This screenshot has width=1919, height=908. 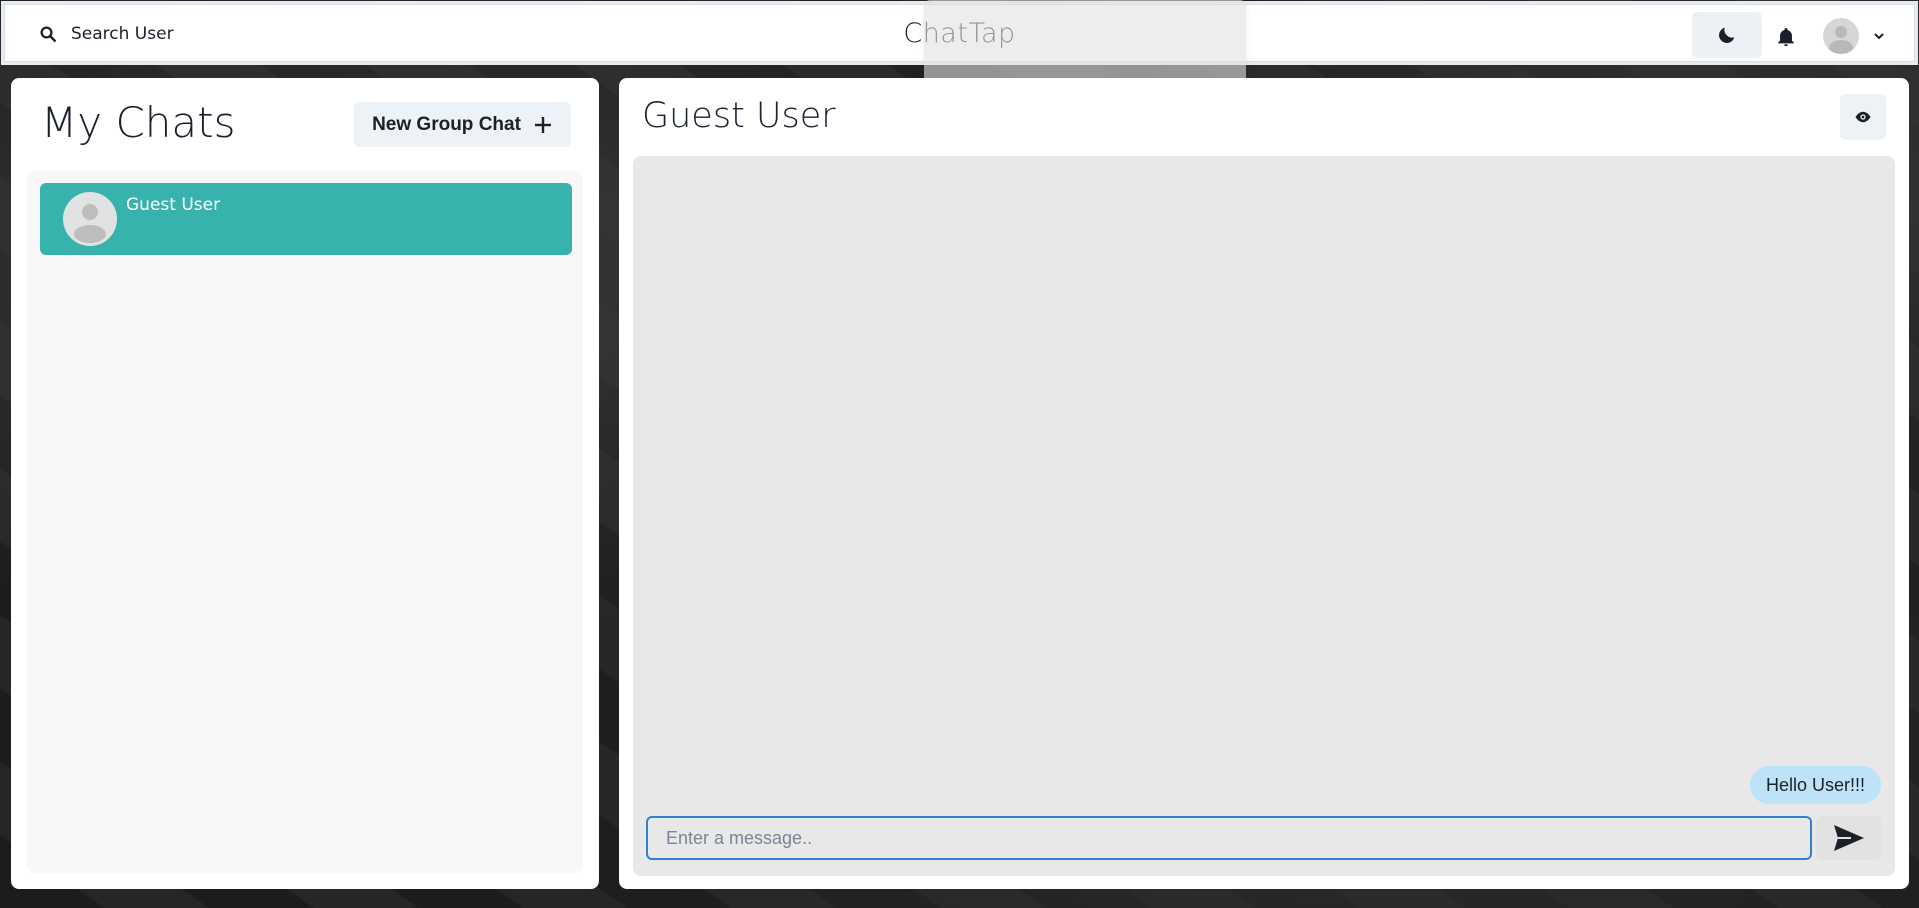 What do you see at coordinates (173, 205) in the screenshot?
I see `chat-name: Guest User` at bounding box center [173, 205].